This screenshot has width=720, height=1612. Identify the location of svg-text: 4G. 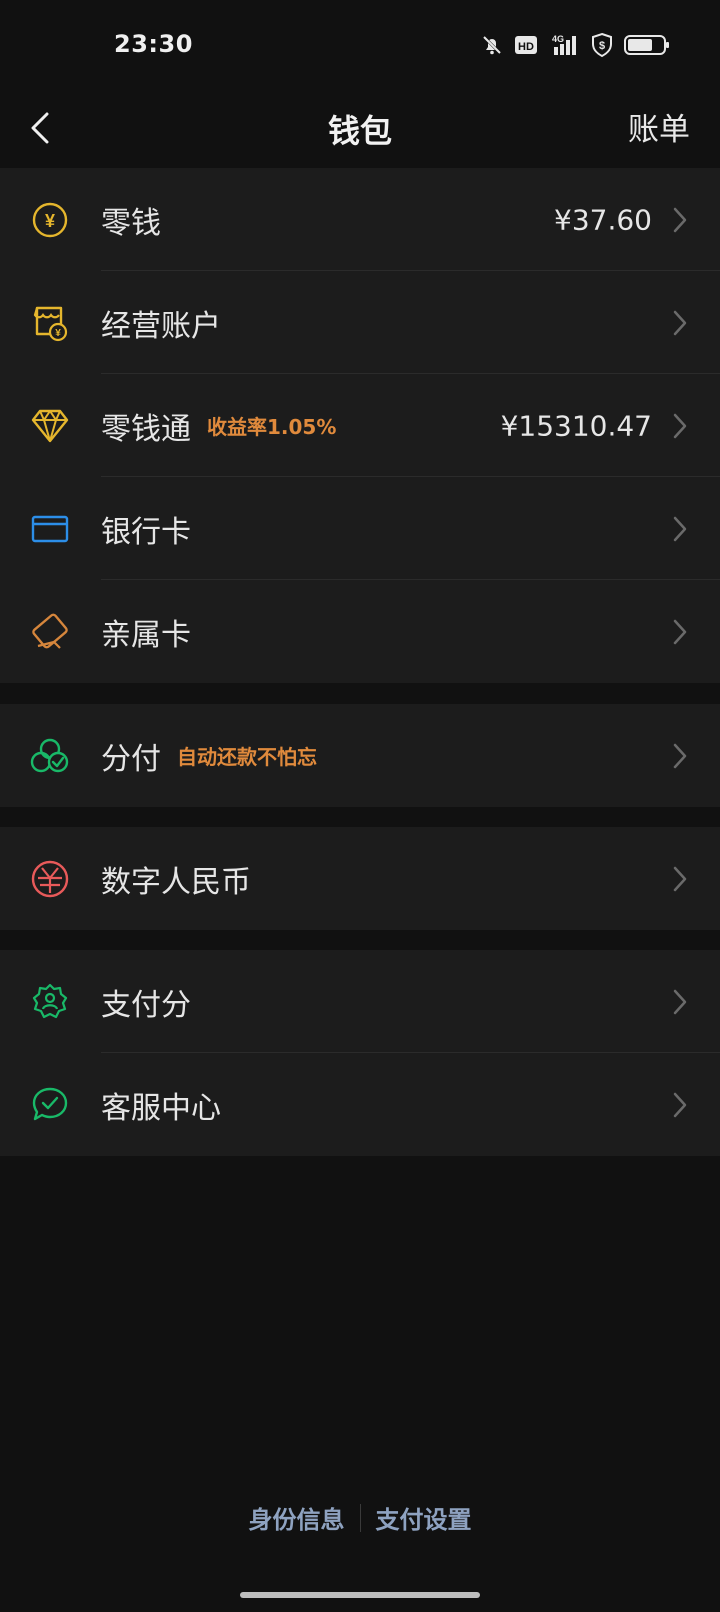
(558, 39).